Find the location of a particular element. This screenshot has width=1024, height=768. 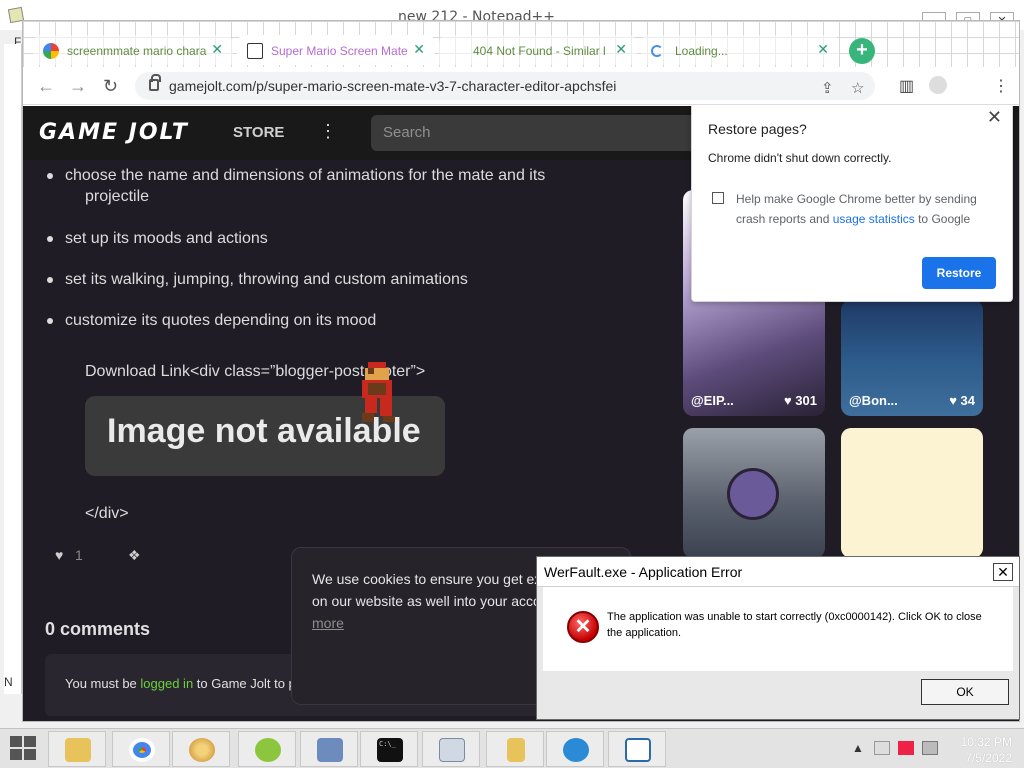

card-likes: ♥ 34 is located at coordinates (962, 400).